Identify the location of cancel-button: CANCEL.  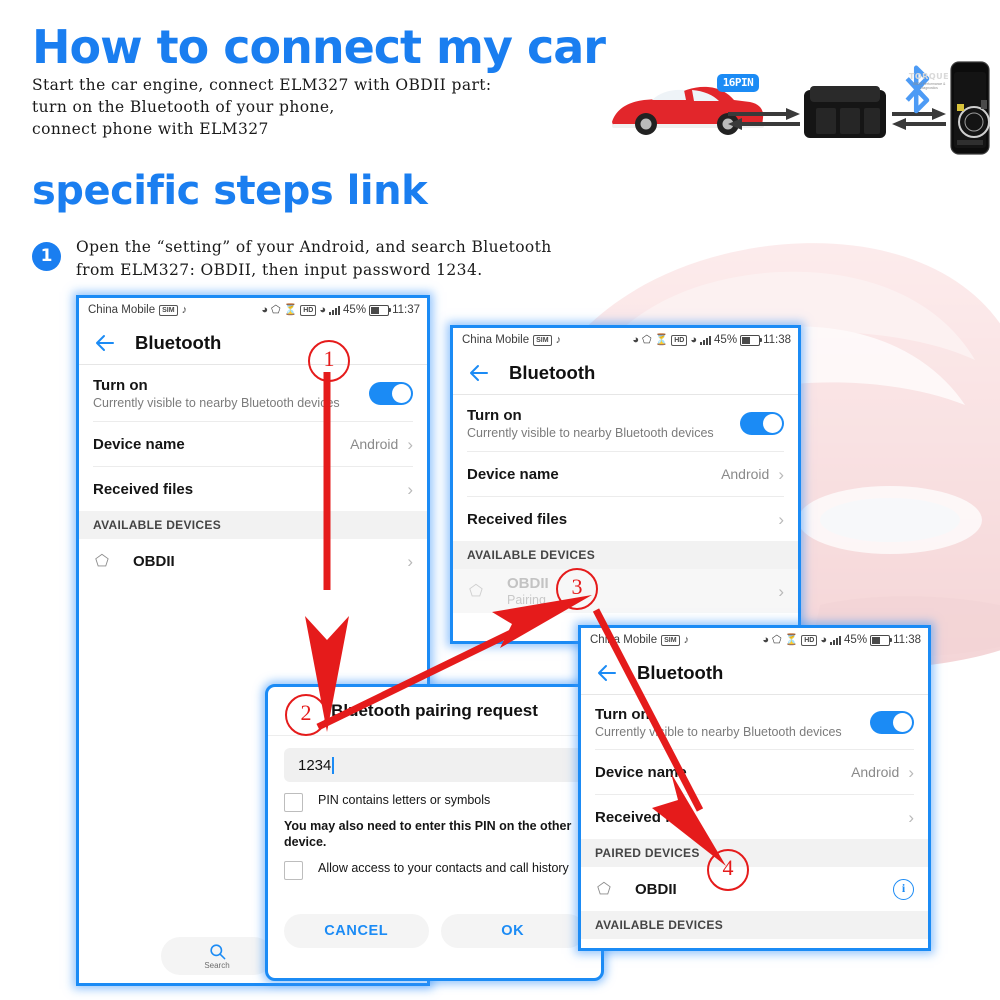
(356, 931).